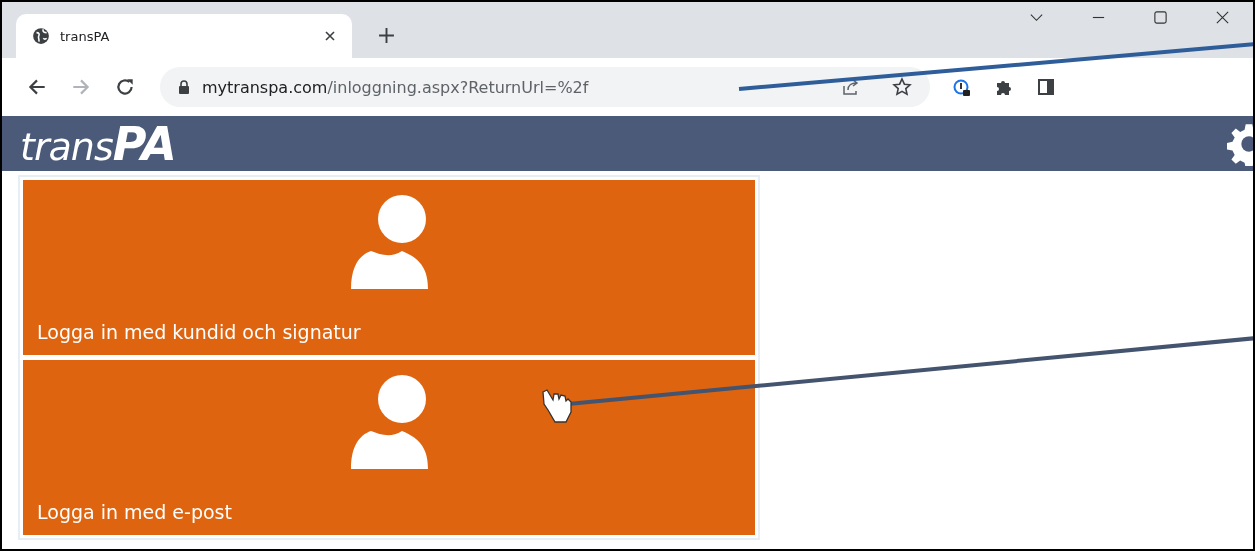  What do you see at coordinates (184, 36) in the screenshot?
I see `browser-tab: transPA` at bounding box center [184, 36].